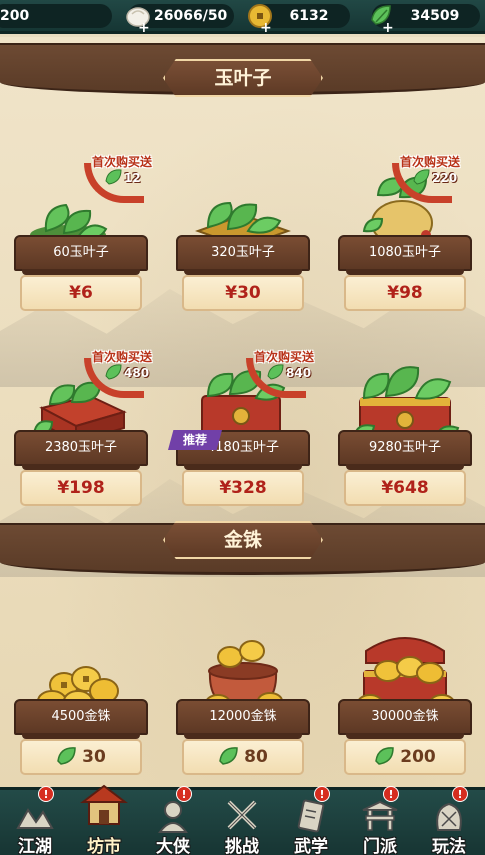  Describe the element at coordinates (243, 719) in the screenshot. I see `item-name: 12000金铢` at that location.